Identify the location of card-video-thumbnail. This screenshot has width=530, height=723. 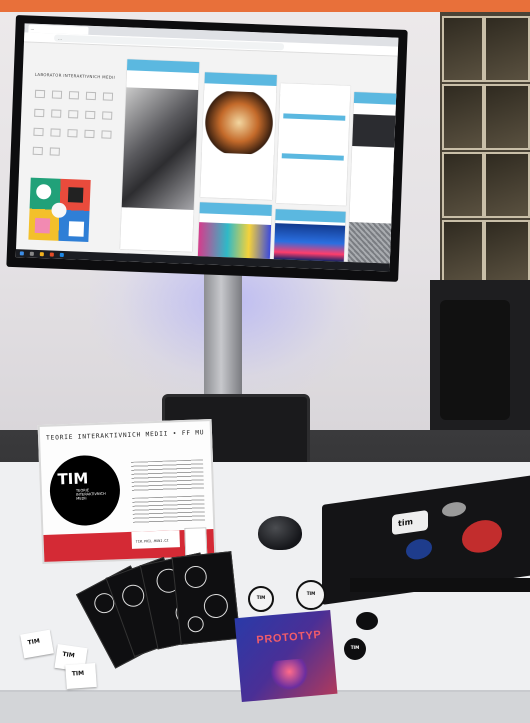
(375, 131).